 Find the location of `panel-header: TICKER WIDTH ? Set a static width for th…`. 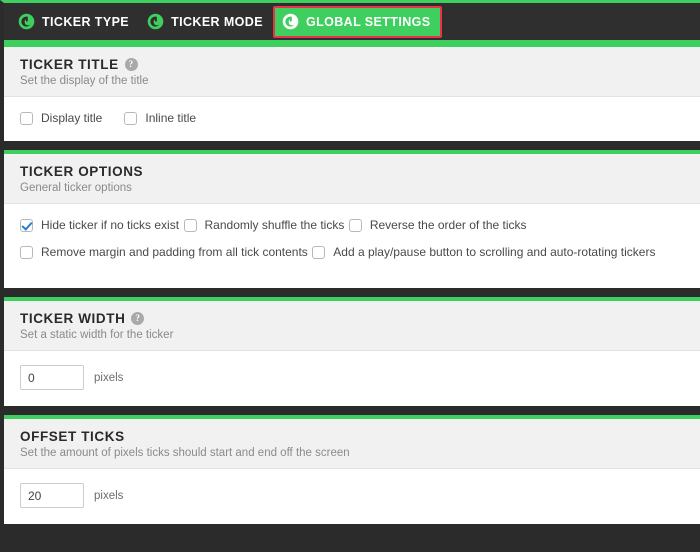

panel-header: TICKER WIDTH ? Set a static width for th… is located at coordinates (352, 326).